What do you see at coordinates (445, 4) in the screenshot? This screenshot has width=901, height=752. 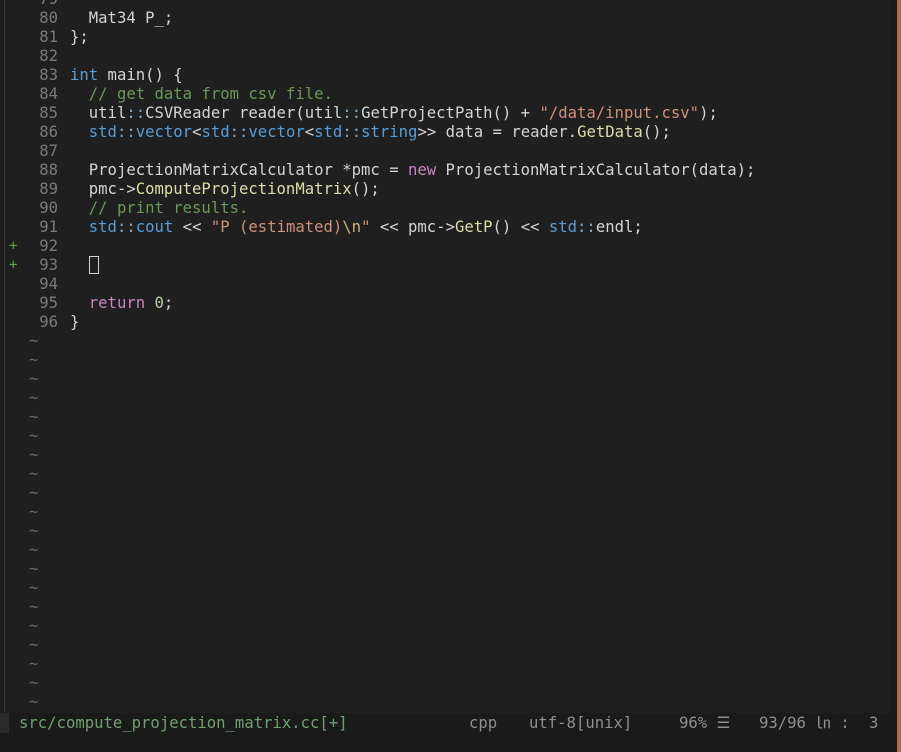 I see `code-line: 79` at bounding box center [445, 4].